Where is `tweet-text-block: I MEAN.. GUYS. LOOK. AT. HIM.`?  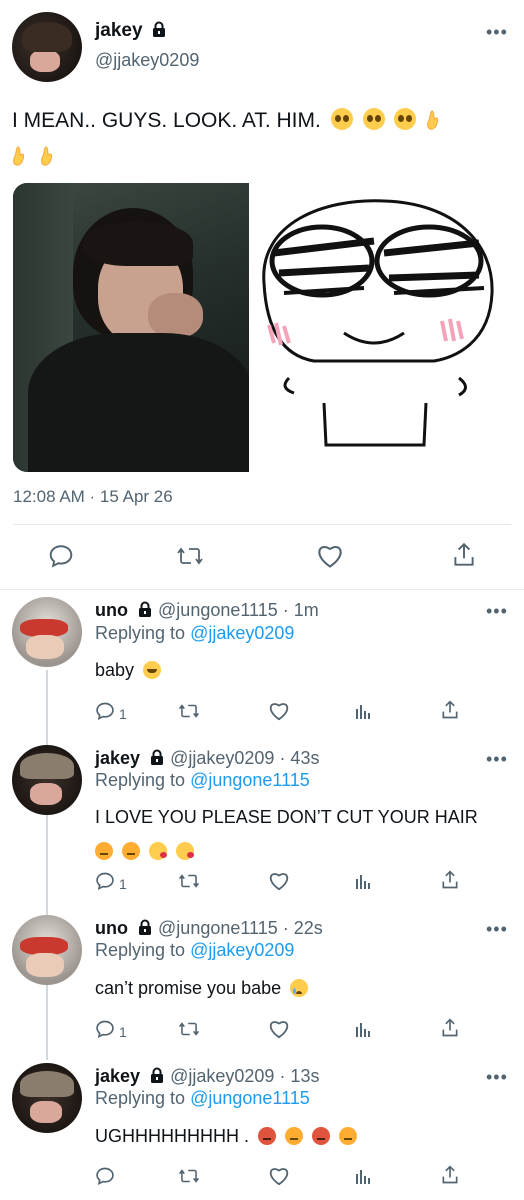 tweet-text-block: I MEAN.. GUYS. LOOK. AT. HIM. is located at coordinates (262, 139).